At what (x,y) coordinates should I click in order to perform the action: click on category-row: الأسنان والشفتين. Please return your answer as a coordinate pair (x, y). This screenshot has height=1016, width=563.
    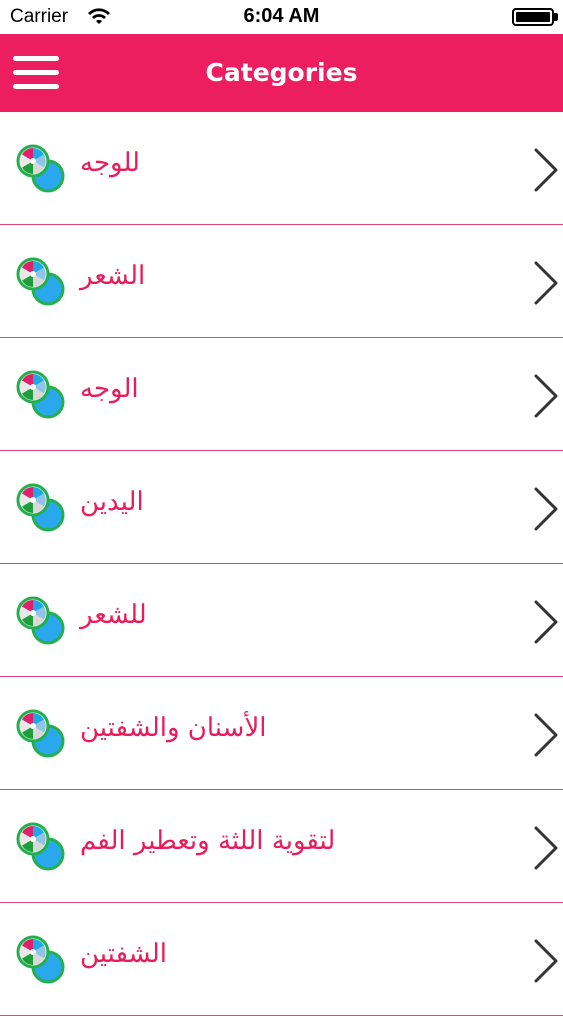
    Looking at the image, I should click on (281, 733).